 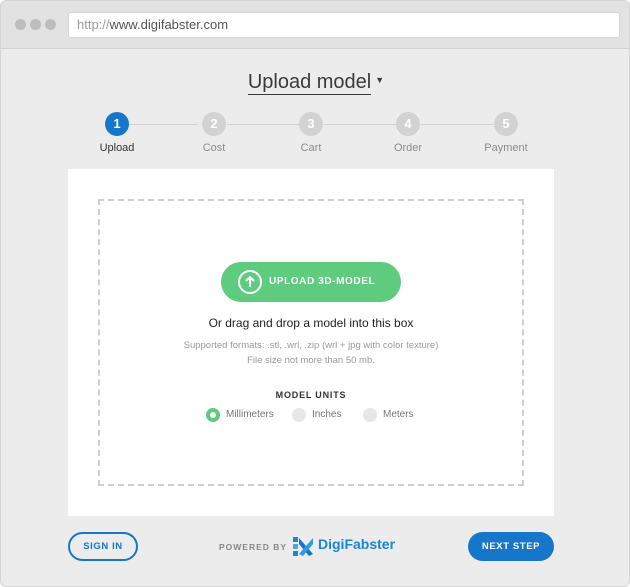 What do you see at coordinates (20, 24) in the screenshot?
I see `window-close-dot` at bounding box center [20, 24].